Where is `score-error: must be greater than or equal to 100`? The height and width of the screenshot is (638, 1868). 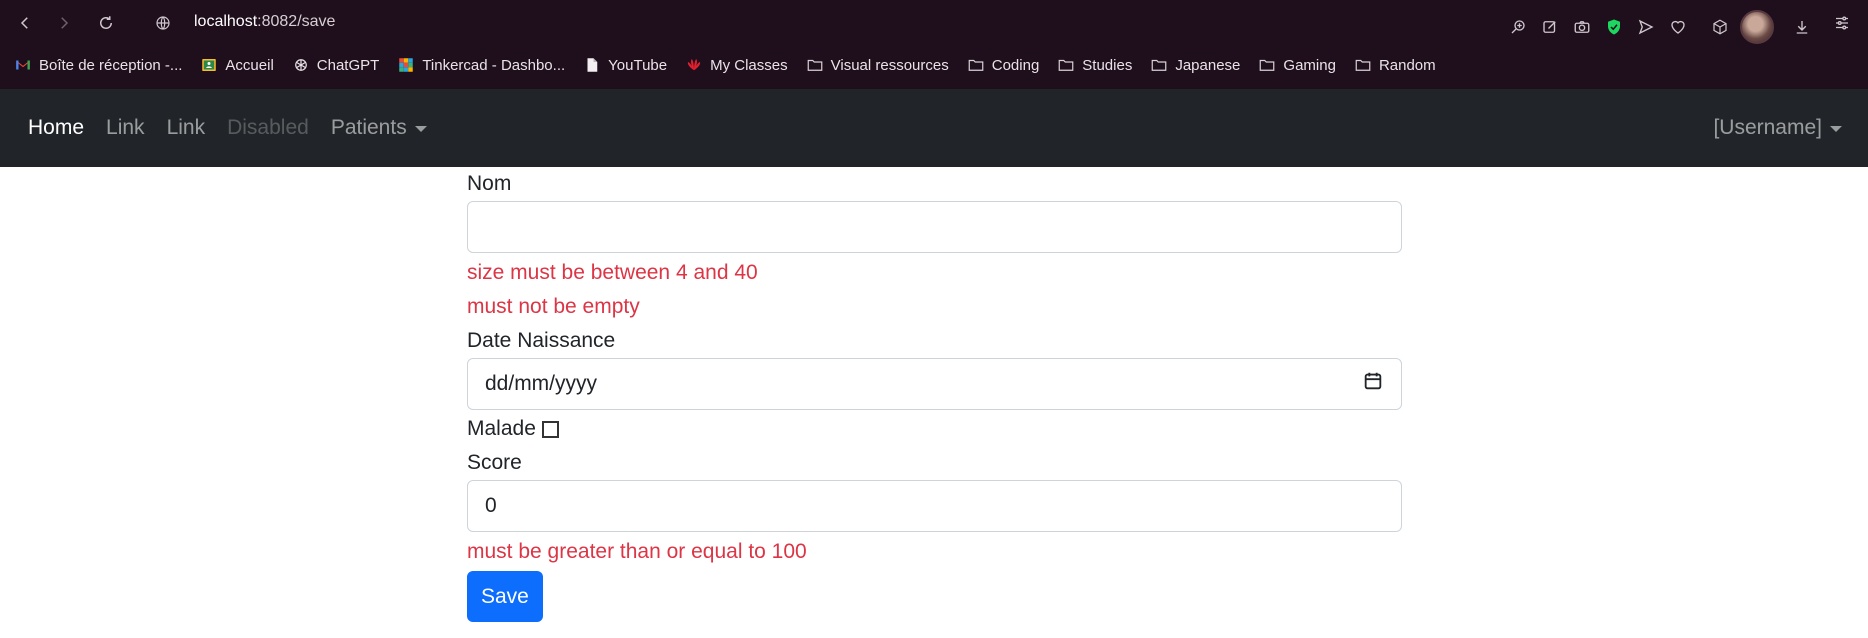 score-error: must be greater than or equal to 100 is located at coordinates (637, 551).